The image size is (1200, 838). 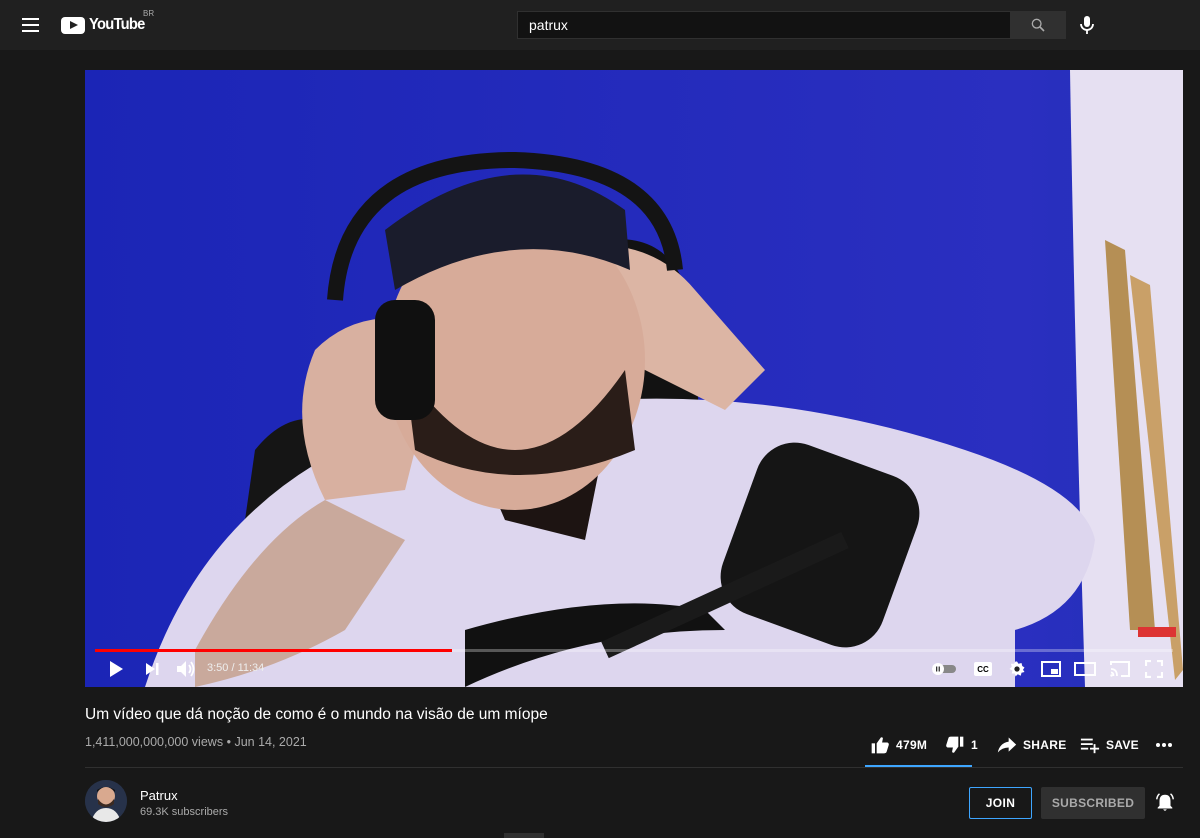 I want to click on save-button: SAVE, so click(x=1109, y=745).